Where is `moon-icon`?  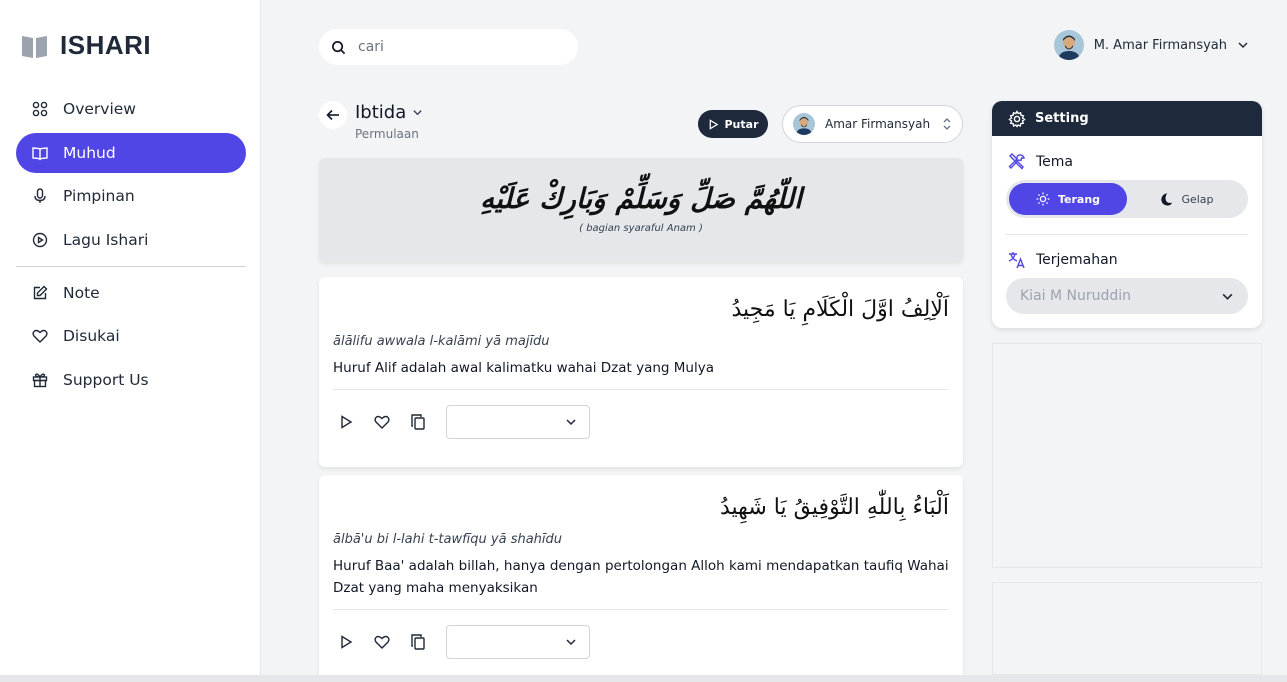
moon-icon is located at coordinates (1167, 199).